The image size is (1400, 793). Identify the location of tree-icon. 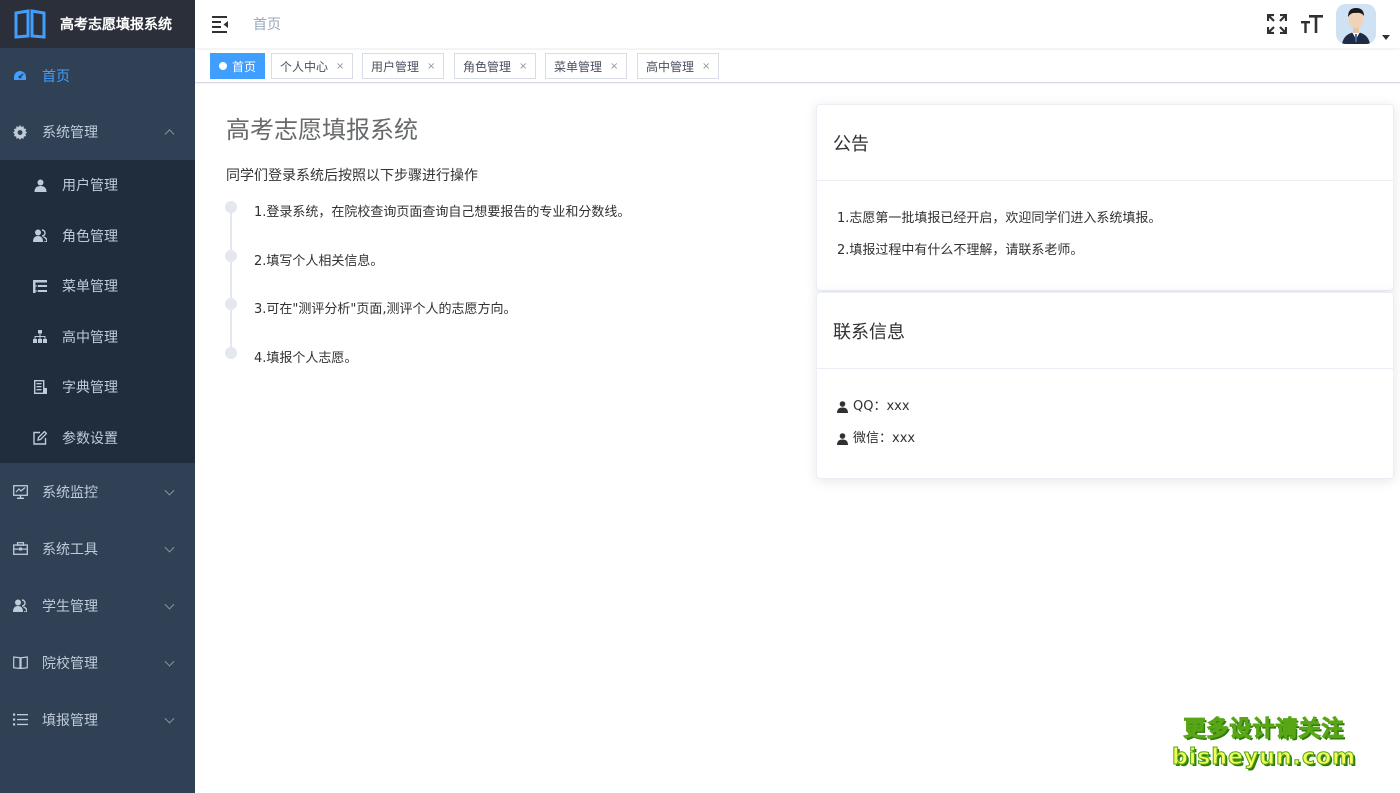
(40, 337).